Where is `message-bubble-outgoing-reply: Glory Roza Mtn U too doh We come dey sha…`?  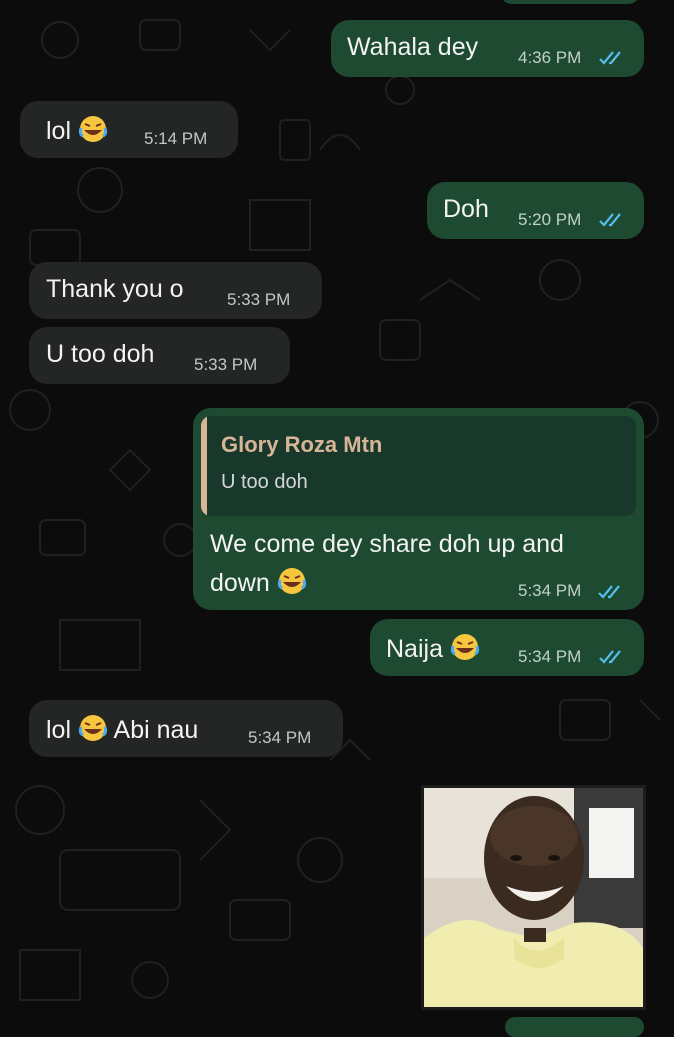
message-bubble-outgoing-reply: Glory Roza Mtn U too doh We come dey sha… is located at coordinates (418, 509).